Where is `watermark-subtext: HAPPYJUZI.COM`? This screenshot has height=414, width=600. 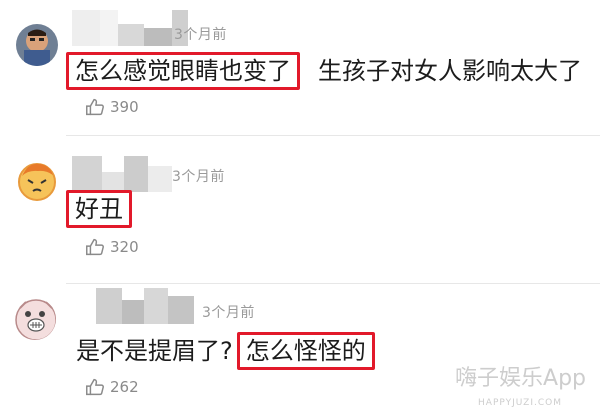
watermark-subtext: HAPPYJUZI.COM is located at coordinates (520, 403).